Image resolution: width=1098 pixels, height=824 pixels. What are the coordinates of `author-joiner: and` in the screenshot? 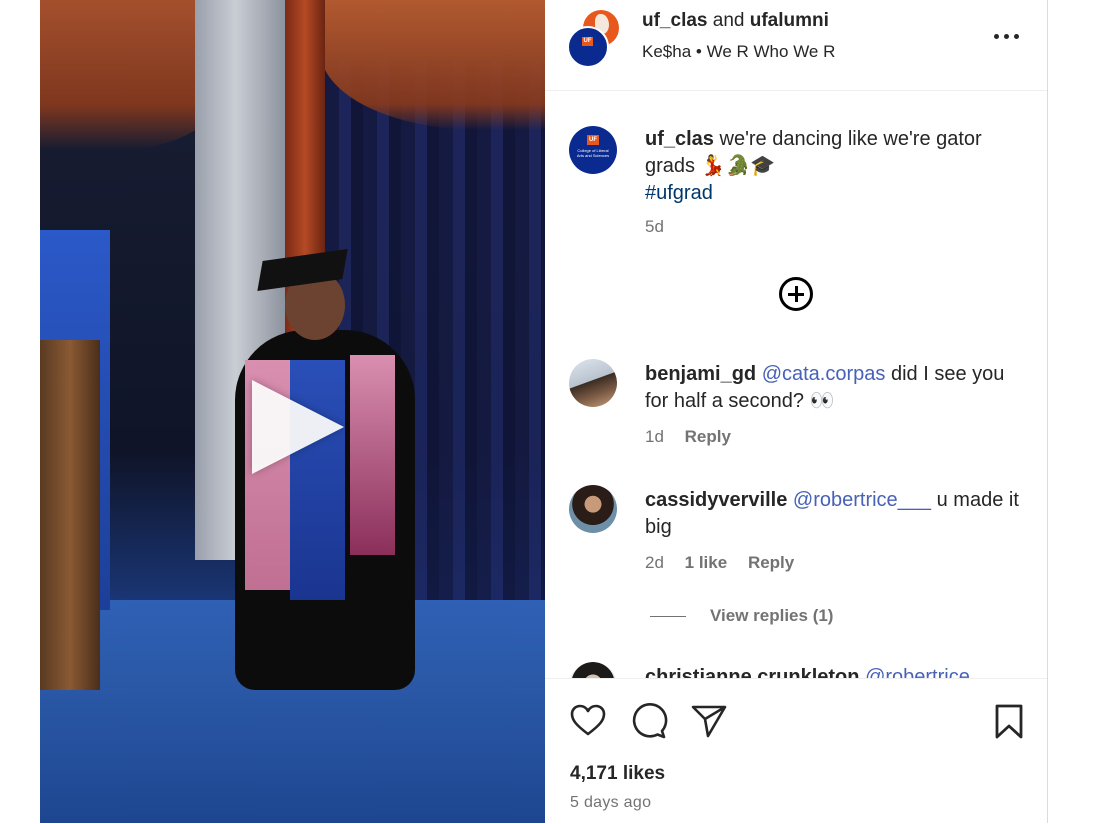 It's located at (728, 20).